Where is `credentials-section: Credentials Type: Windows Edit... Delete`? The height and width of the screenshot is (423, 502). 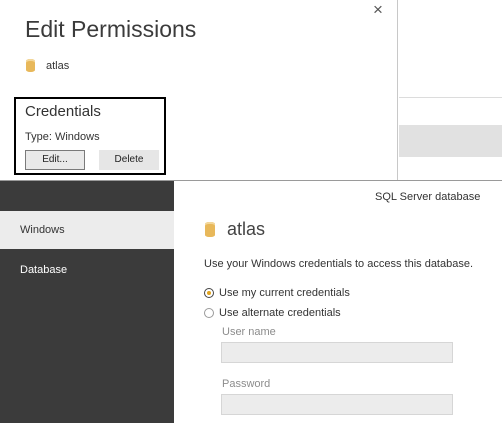 credentials-section: Credentials Type: Windows Edit... Delete is located at coordinates (90, 136).